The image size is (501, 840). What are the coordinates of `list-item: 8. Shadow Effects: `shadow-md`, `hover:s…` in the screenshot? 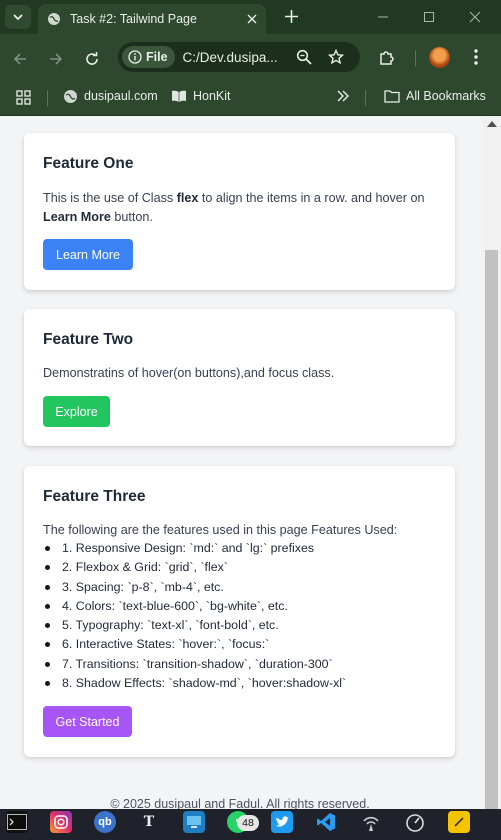 It's located at (243, 683).